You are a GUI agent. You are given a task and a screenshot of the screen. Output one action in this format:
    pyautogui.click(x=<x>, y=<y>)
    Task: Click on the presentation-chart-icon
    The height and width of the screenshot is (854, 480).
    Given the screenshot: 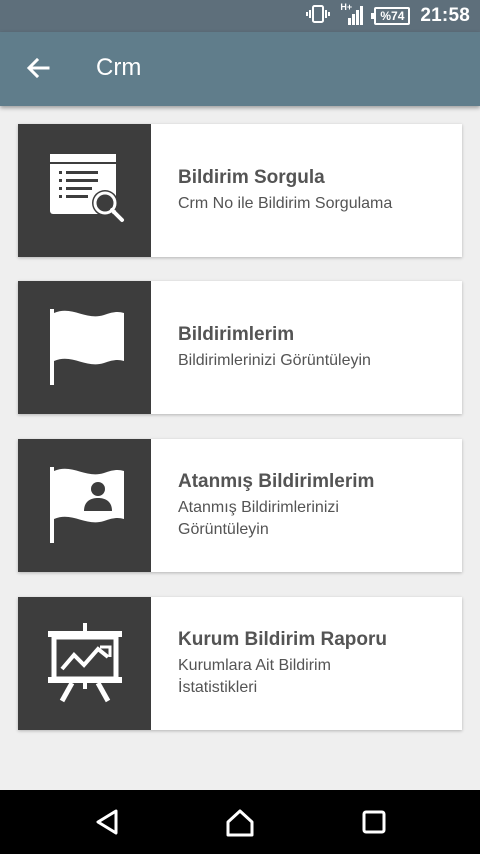 What is the action you would take?
    pyautogui.click(x=85, y=663)
    